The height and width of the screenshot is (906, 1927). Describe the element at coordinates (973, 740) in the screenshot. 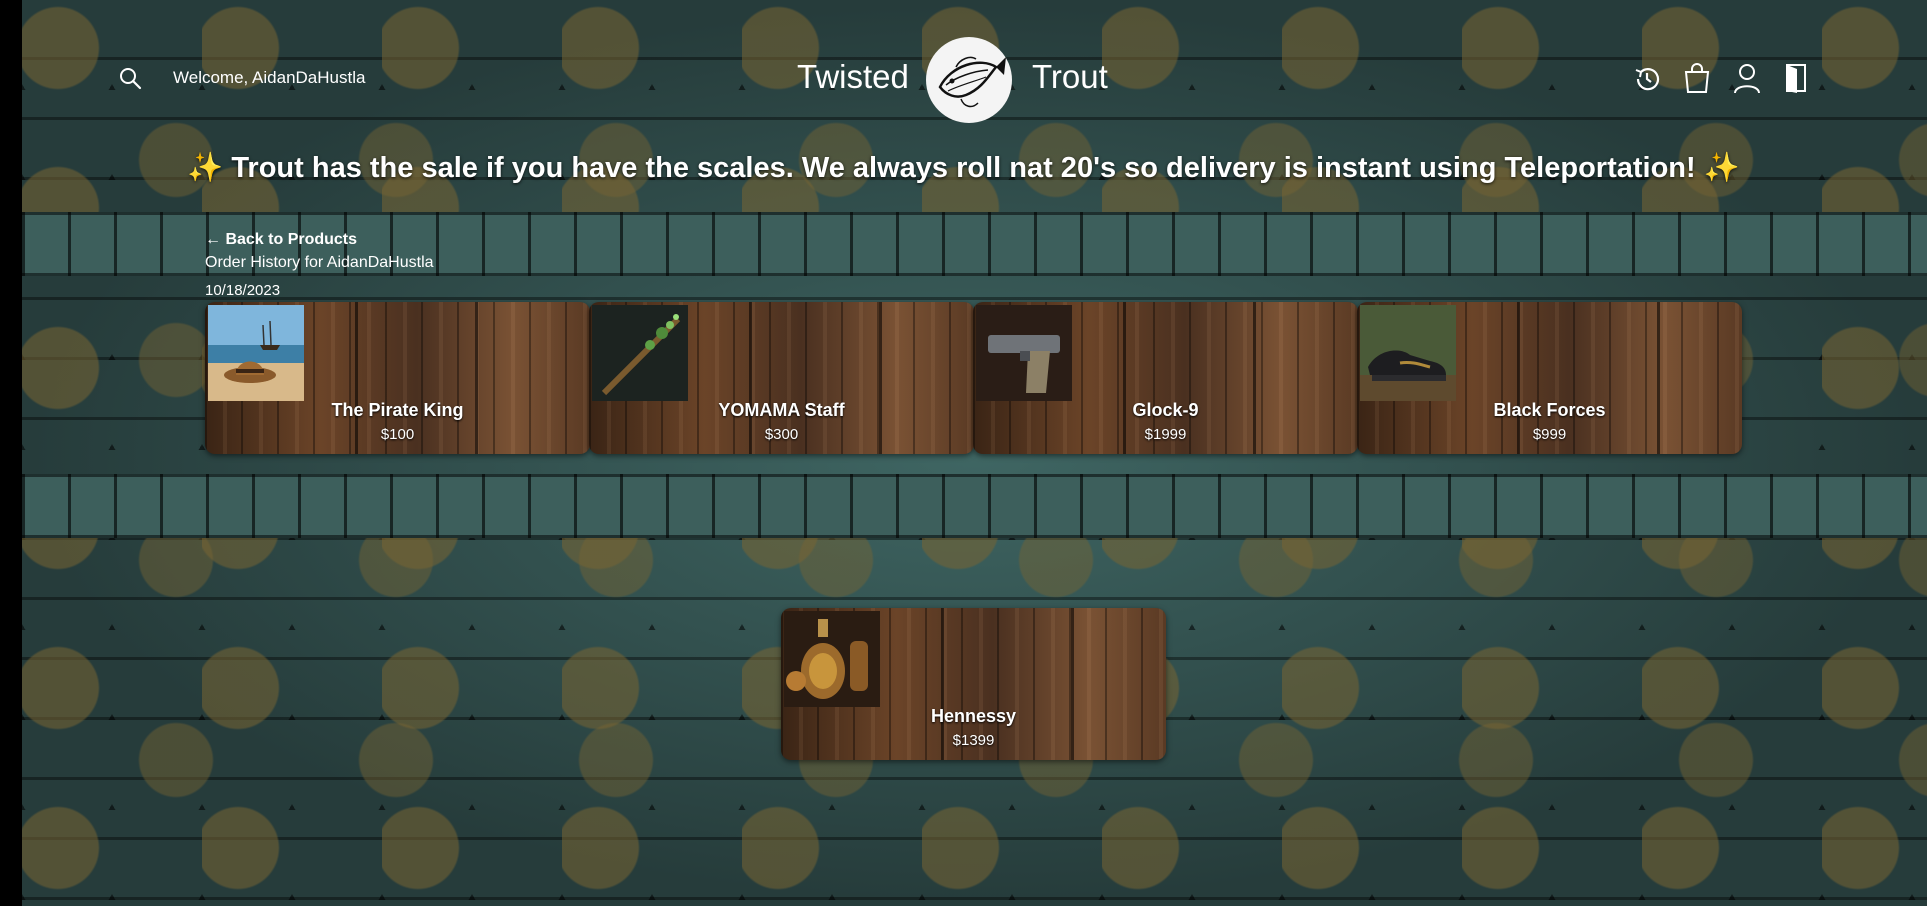

I see `product-price: $1399` at that location.